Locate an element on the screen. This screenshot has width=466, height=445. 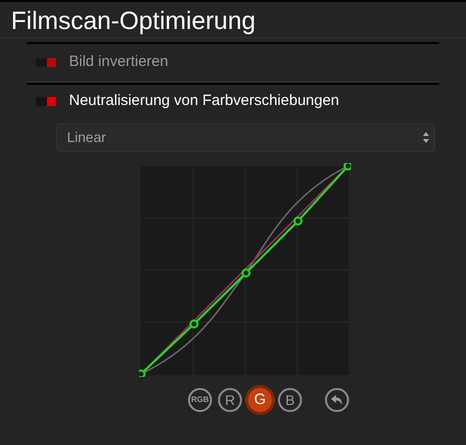
channel-button: G is located at coordinates (260, 400).